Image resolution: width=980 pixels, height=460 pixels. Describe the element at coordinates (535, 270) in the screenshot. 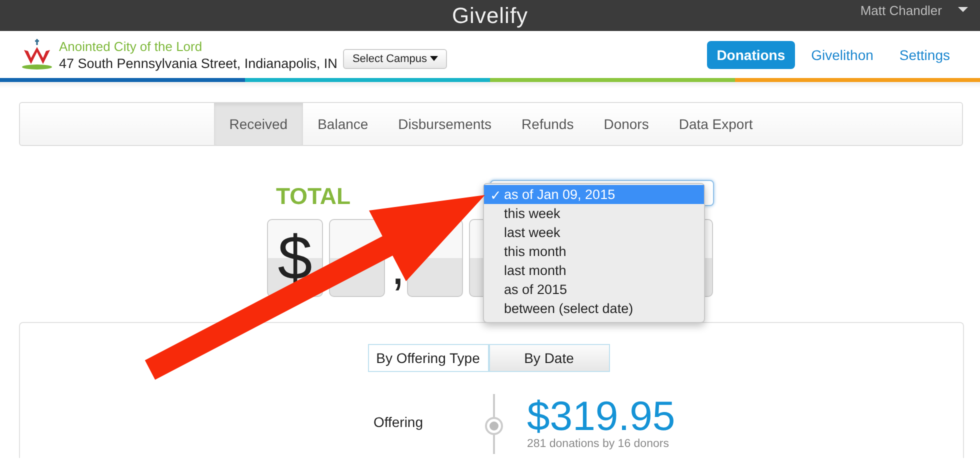

I see `option-label: last month` at that location.